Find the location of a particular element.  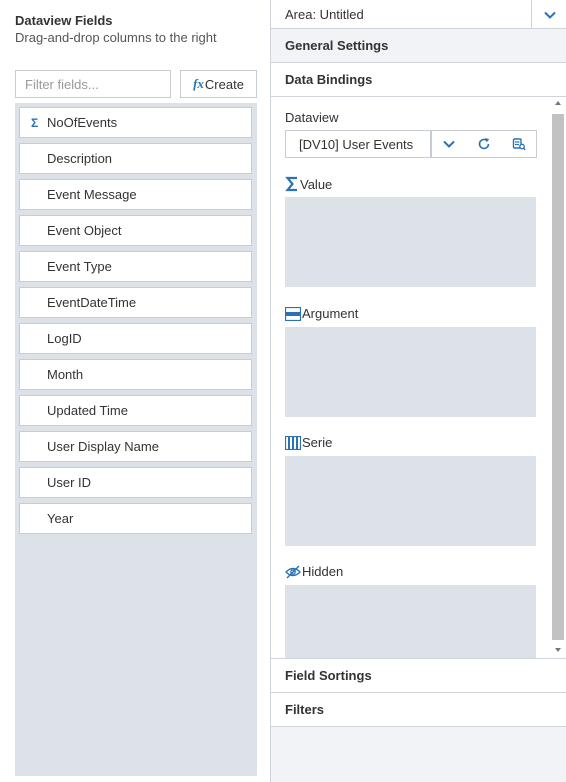

section-field-sortings: Field Sortings is located at coordinates (418, 676).